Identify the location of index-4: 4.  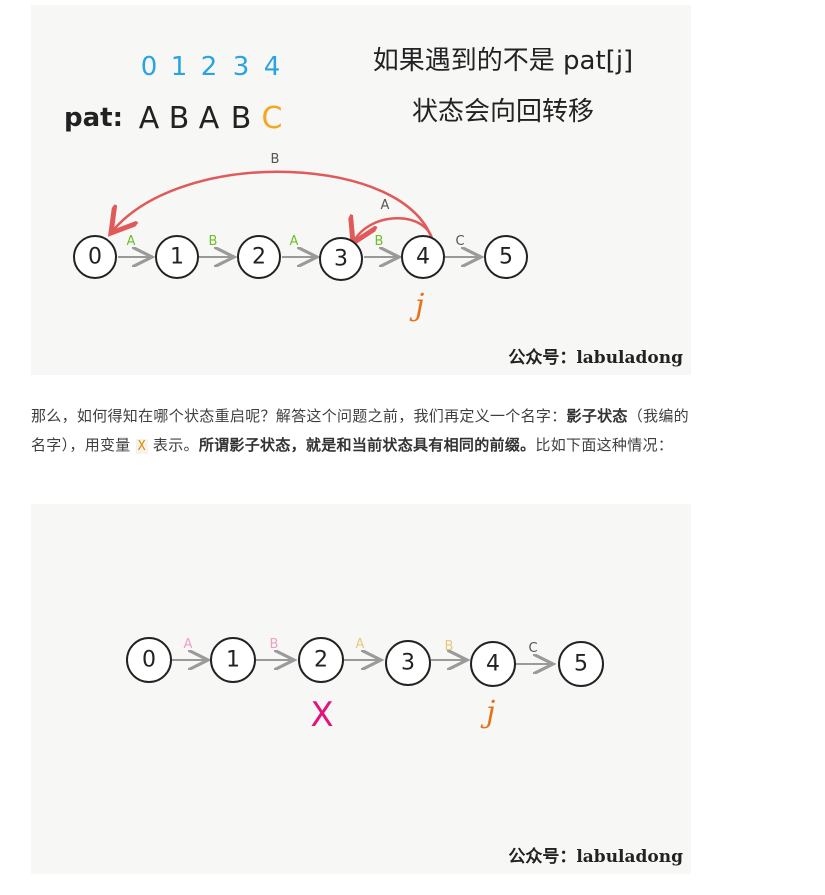
(272, 67).